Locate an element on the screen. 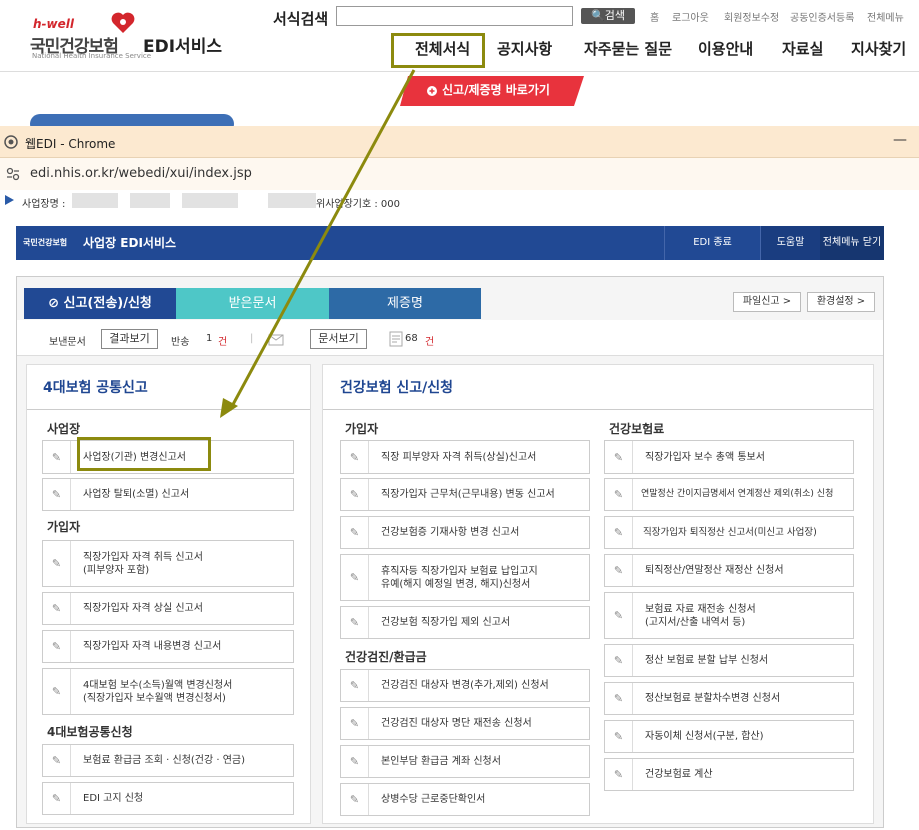 This screenshot has width=919, height=830. doc-count: 68 is located at coordinates (411, 338).